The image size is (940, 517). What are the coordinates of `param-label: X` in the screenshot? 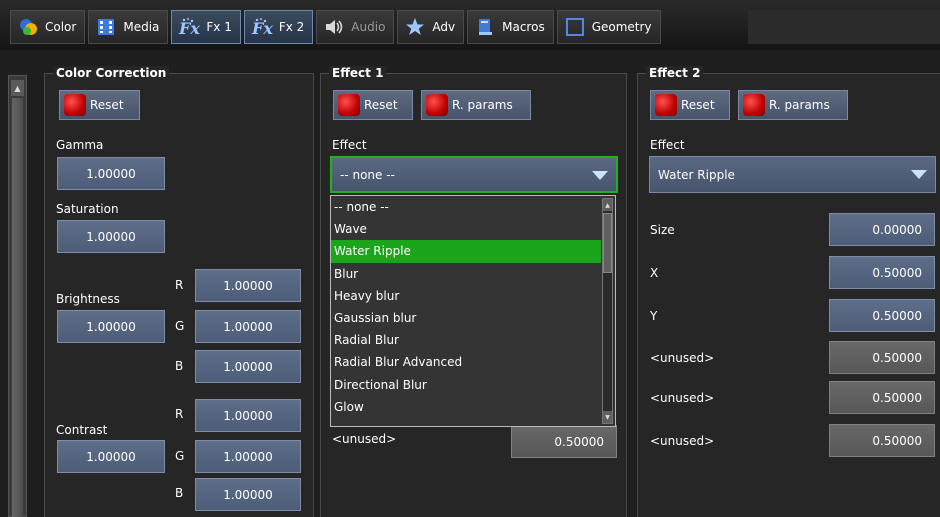 It's located at (654, 273).